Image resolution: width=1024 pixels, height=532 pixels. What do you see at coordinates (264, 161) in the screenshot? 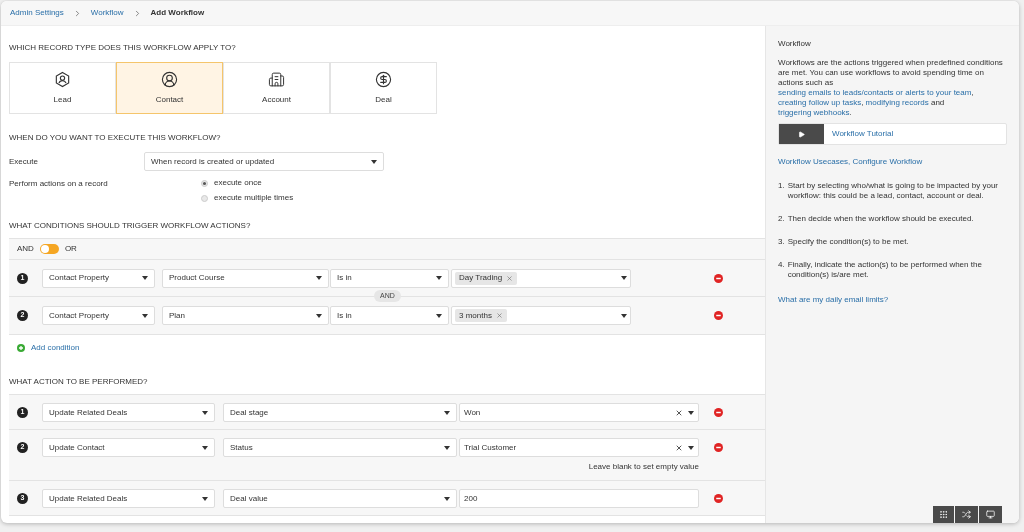
I see `execute-select: When record is created or updated` at bounding box center [264, 161].